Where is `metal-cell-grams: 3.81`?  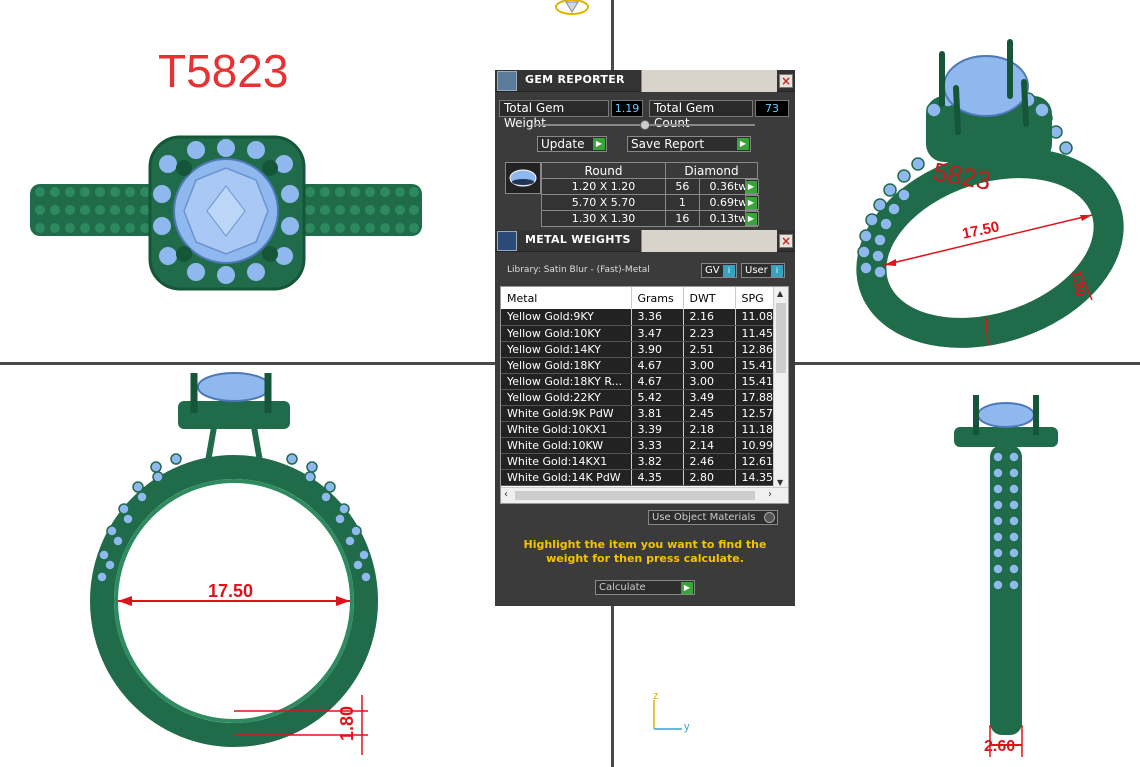 metal-cell-grams: 3.81 is located at coordinates (657, 413).